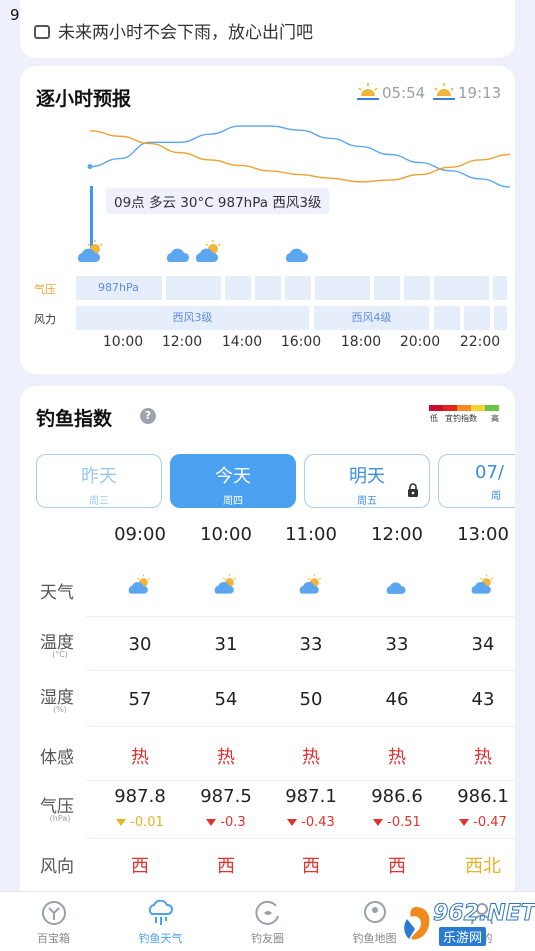 This screenshot has height=951, width=535. Describe the element at coordinates (444, 91) in the screenshot. I see `sunset-icon` at that location.